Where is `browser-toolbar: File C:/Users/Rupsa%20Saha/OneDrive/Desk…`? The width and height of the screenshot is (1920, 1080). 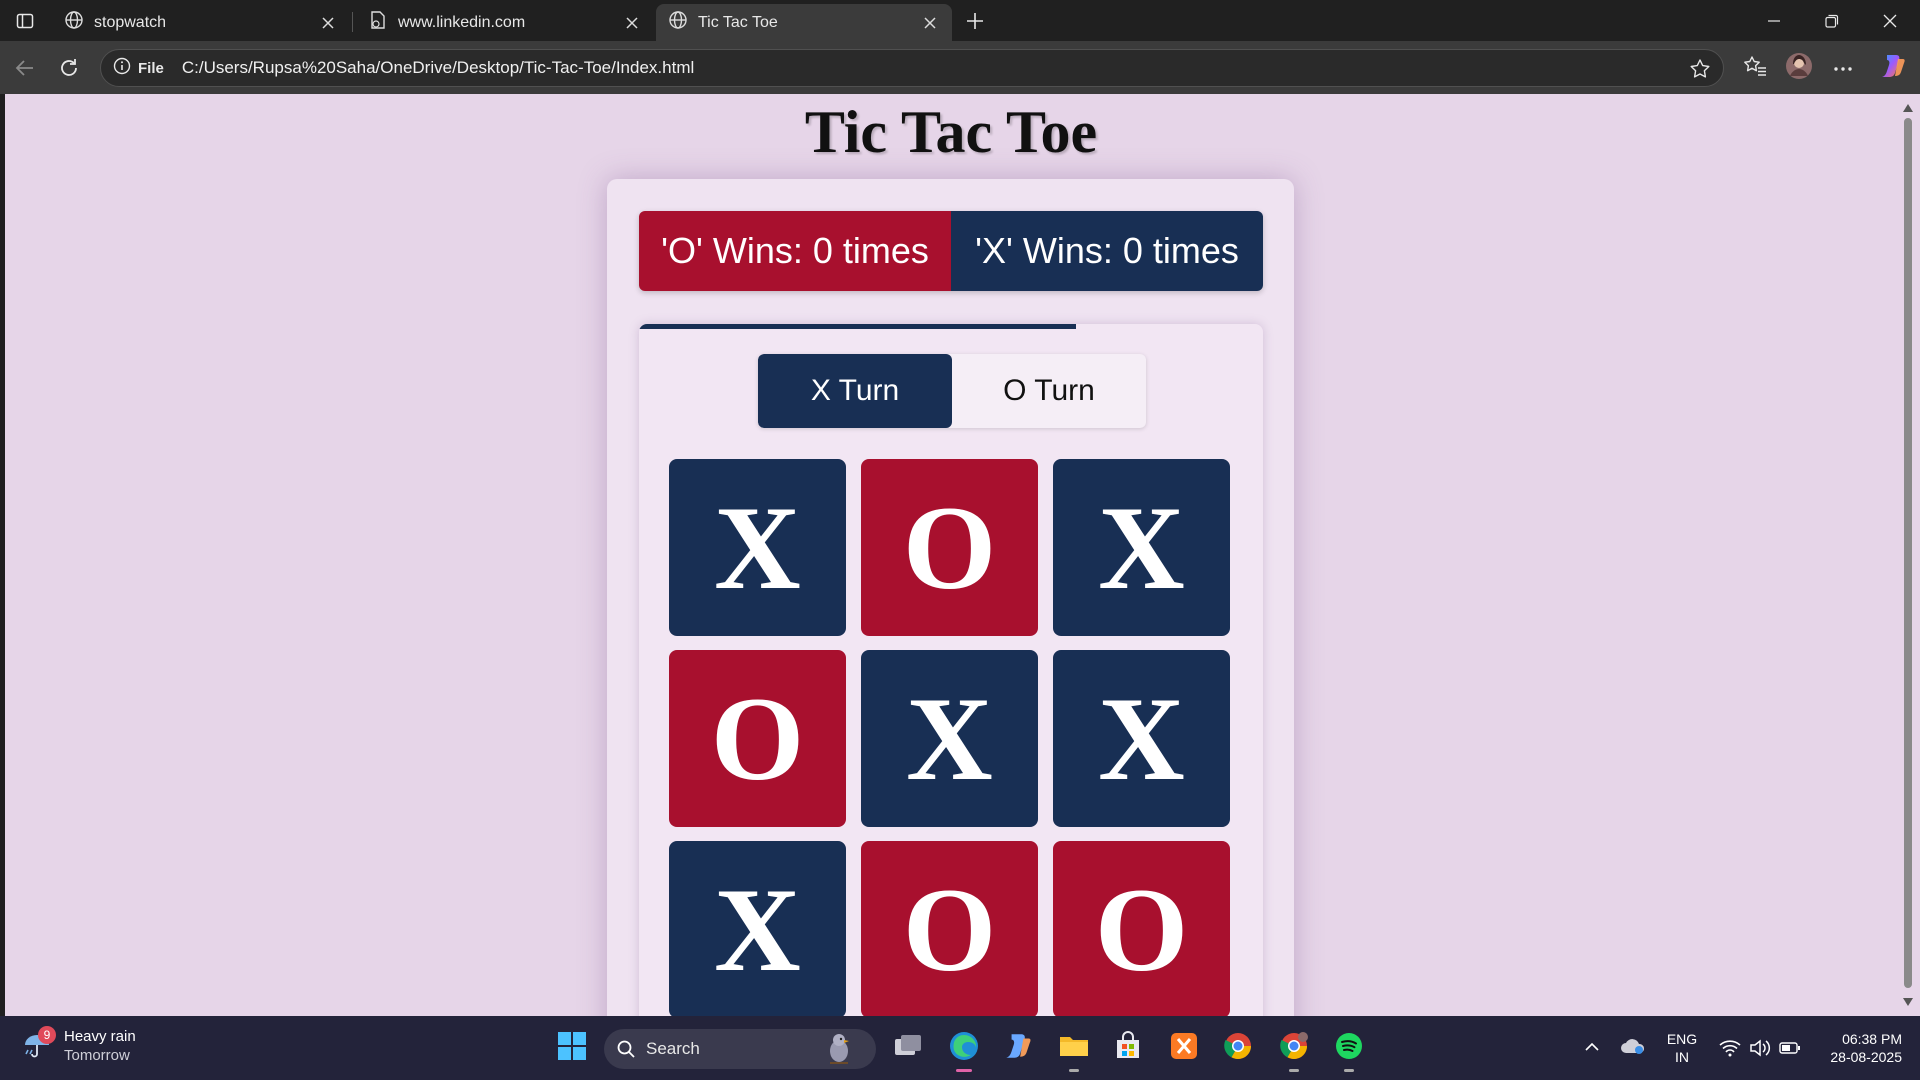
browser-toolbar: File C:/Users/Rupsa%20Saha/OneDrive/Desk… is located at coordinates (960, 67).